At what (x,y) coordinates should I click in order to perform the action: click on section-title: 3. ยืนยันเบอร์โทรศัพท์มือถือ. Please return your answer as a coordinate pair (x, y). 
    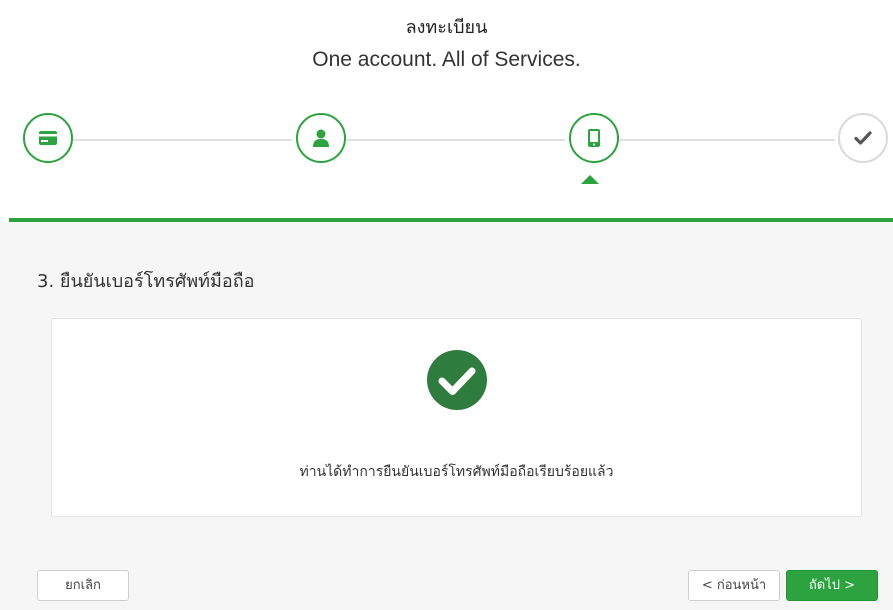
    Looking at the image, I should click on (146, 281).